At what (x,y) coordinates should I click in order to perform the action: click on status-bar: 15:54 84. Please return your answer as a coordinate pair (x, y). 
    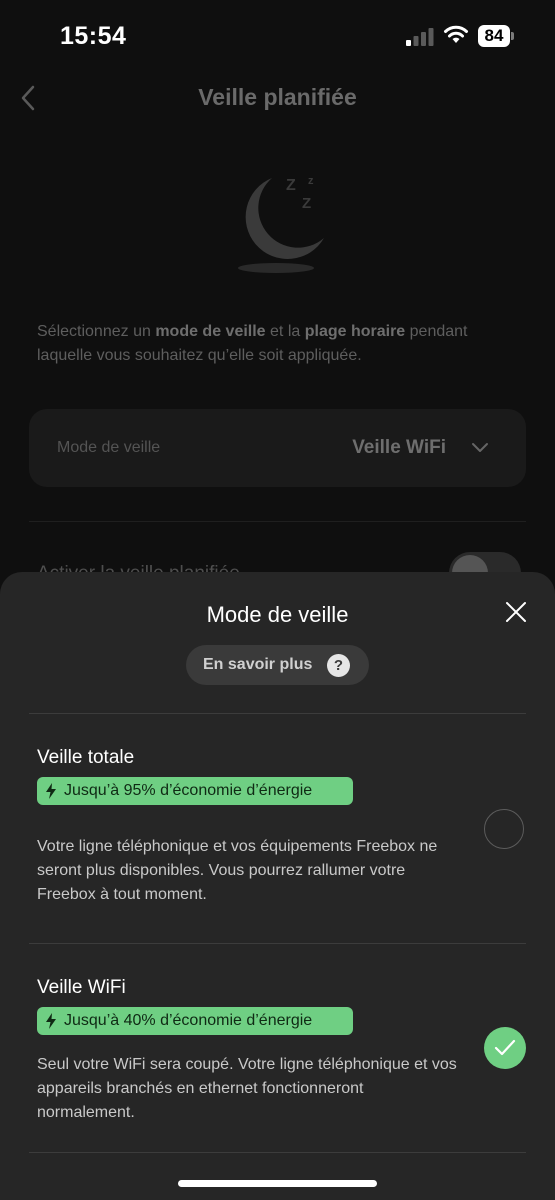
    Looking at the image, I should click on (277, 37).